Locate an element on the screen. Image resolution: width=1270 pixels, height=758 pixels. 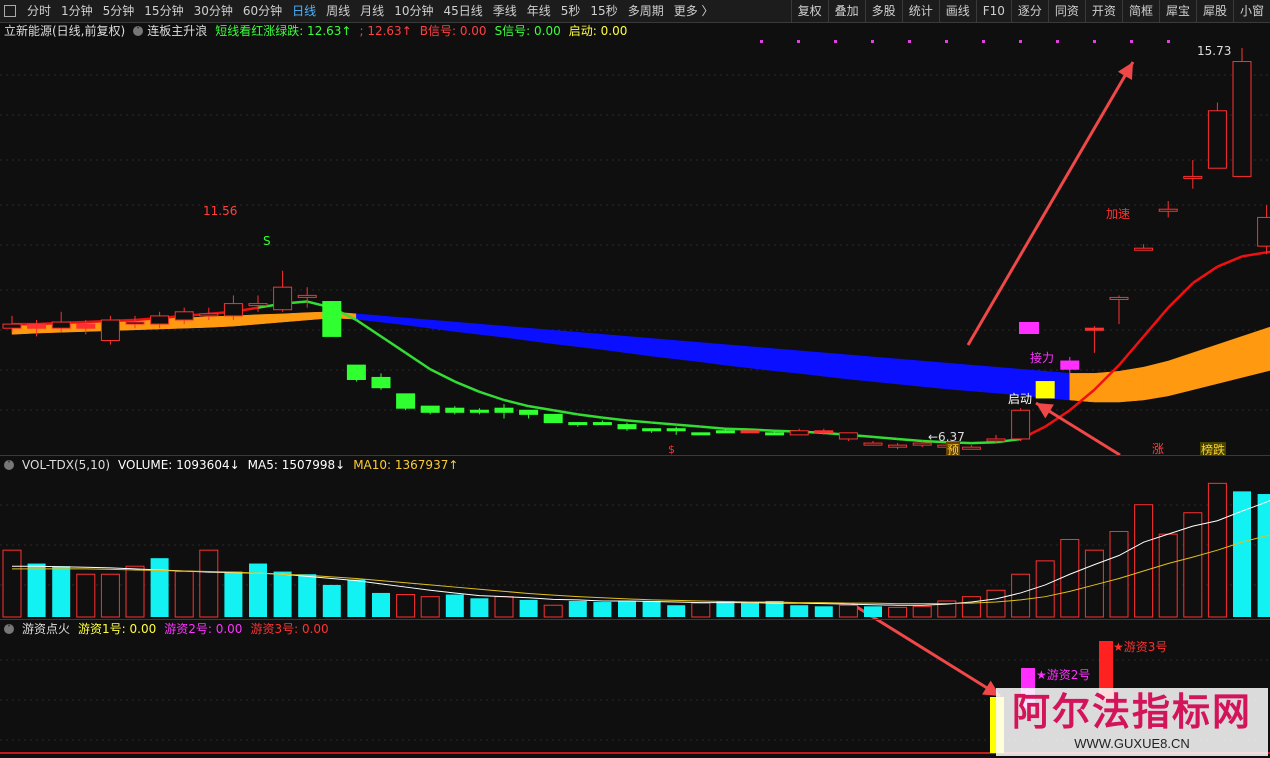
relay-marker is located at coordinates (1029, 328).